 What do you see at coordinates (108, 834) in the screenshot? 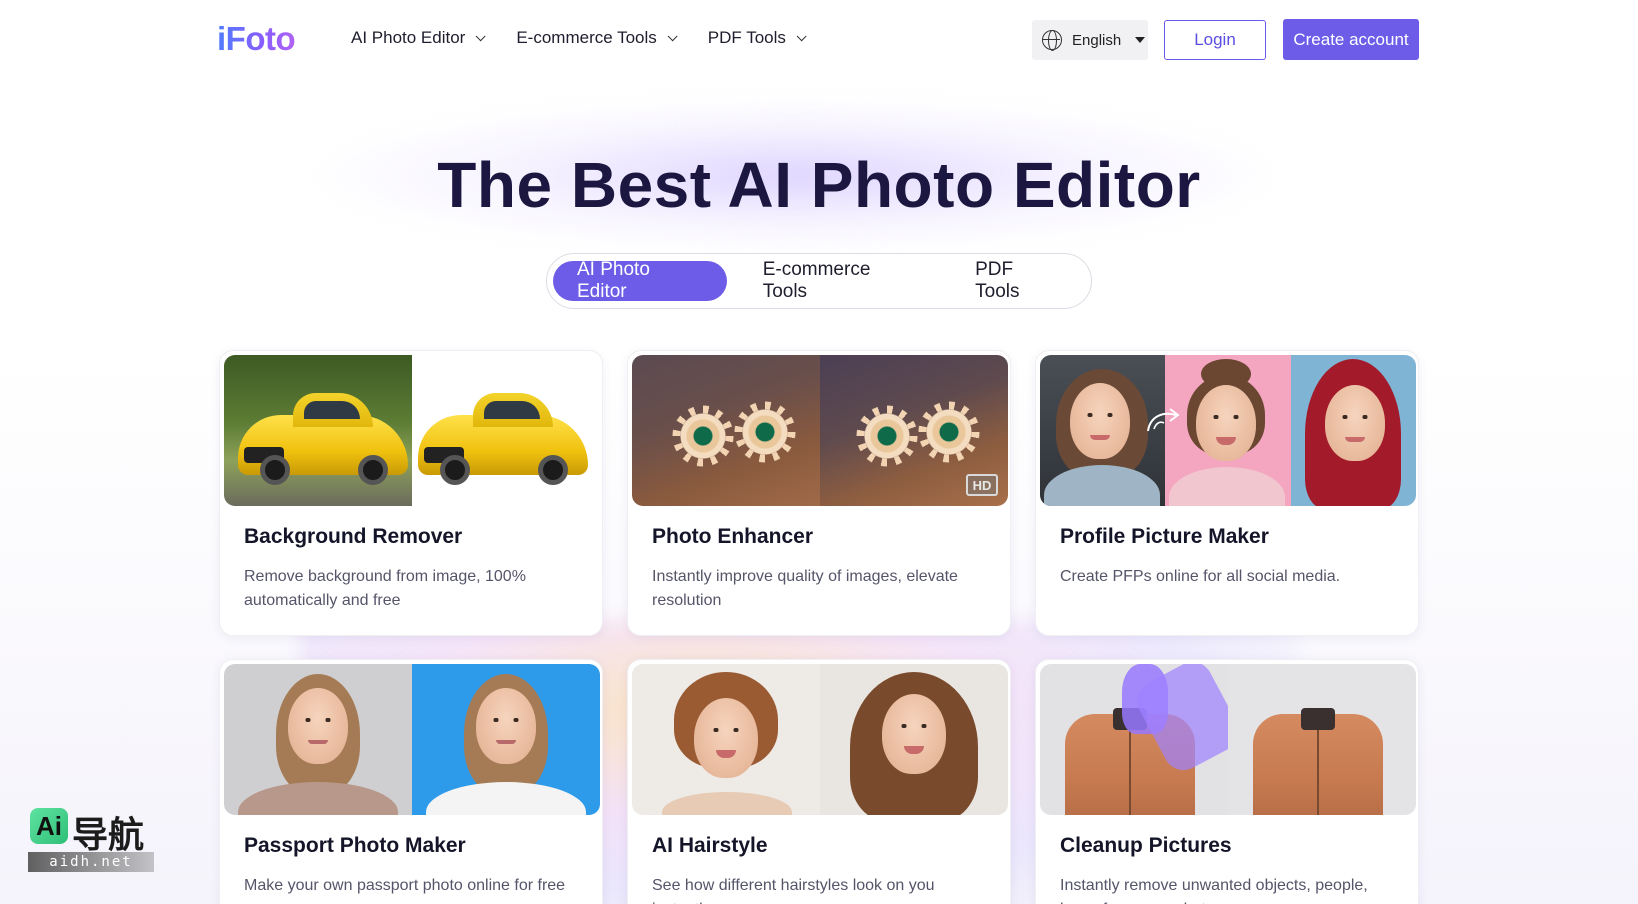
I see `watermark-text: 导航` at bounding box center [108, 834].